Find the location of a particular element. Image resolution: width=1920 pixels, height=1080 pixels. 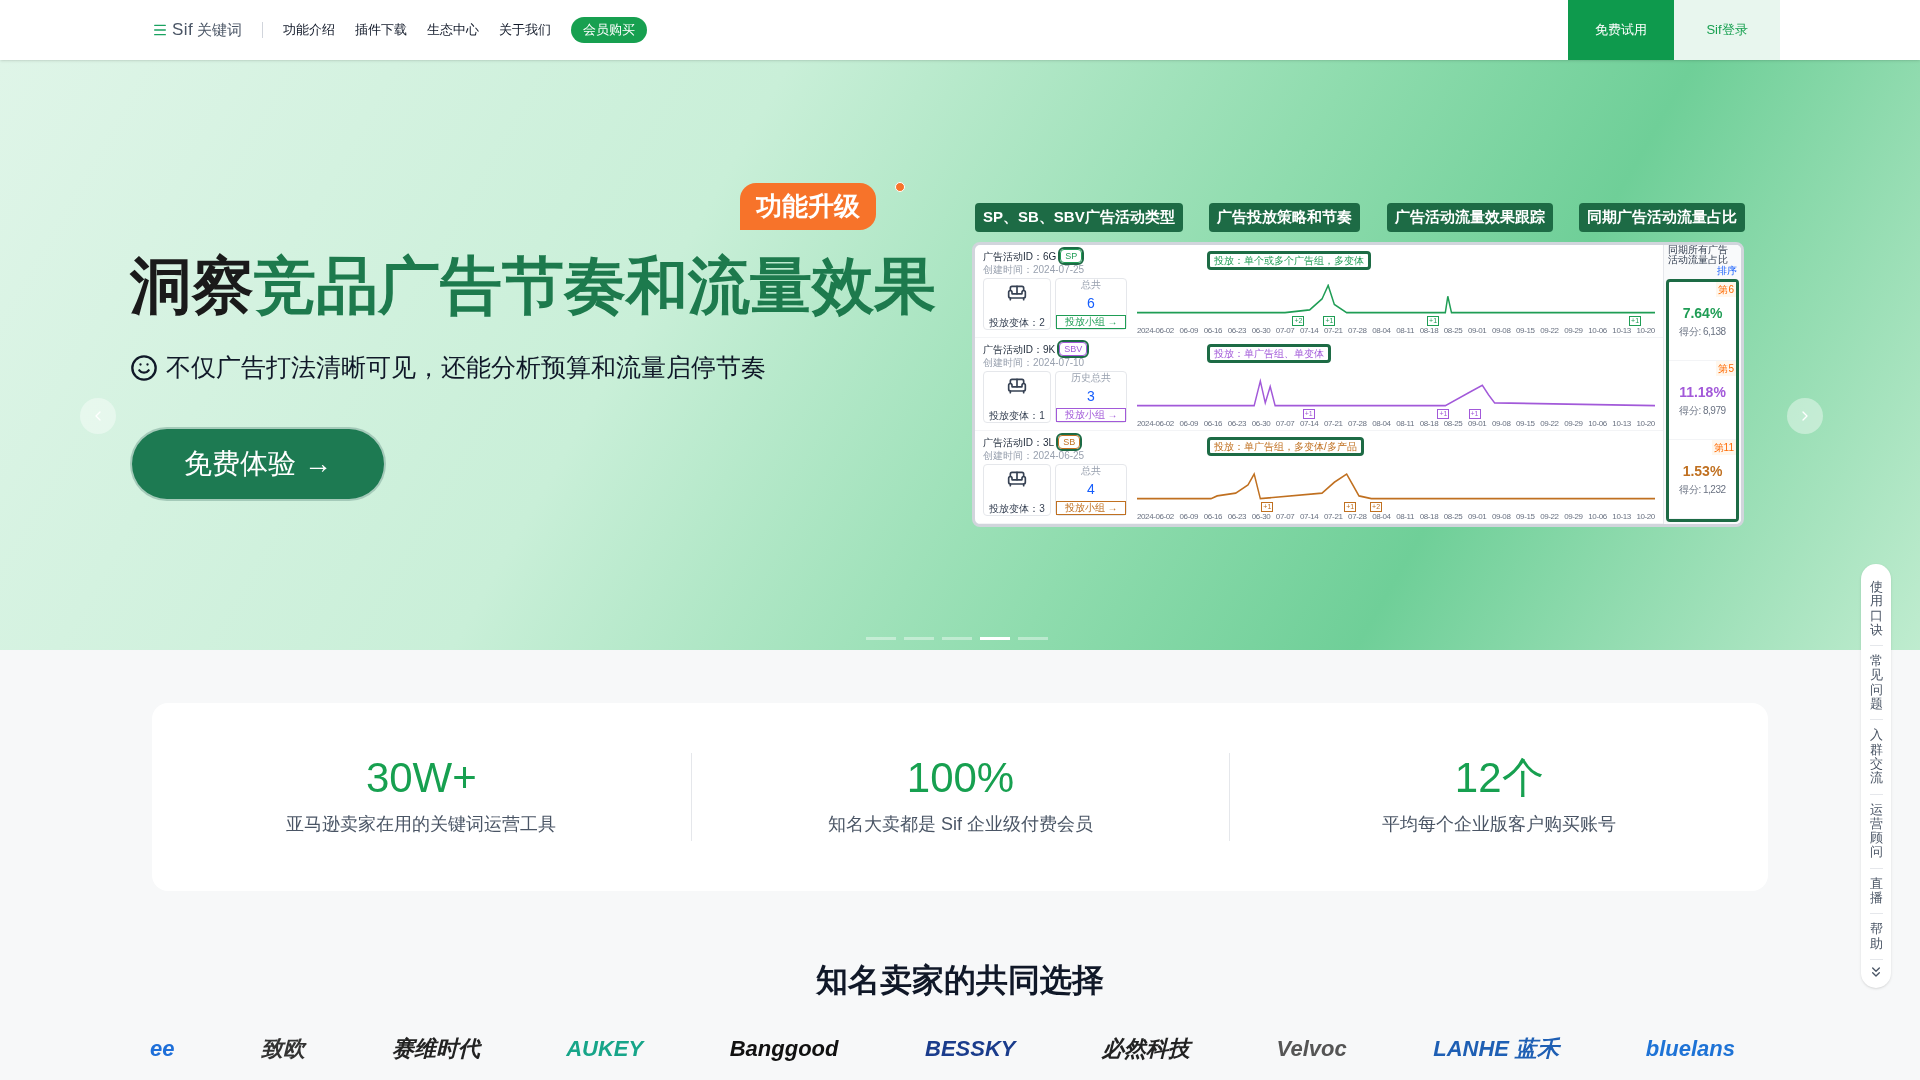

axis-date: 09-15 is located at coordinates (1525, 516).